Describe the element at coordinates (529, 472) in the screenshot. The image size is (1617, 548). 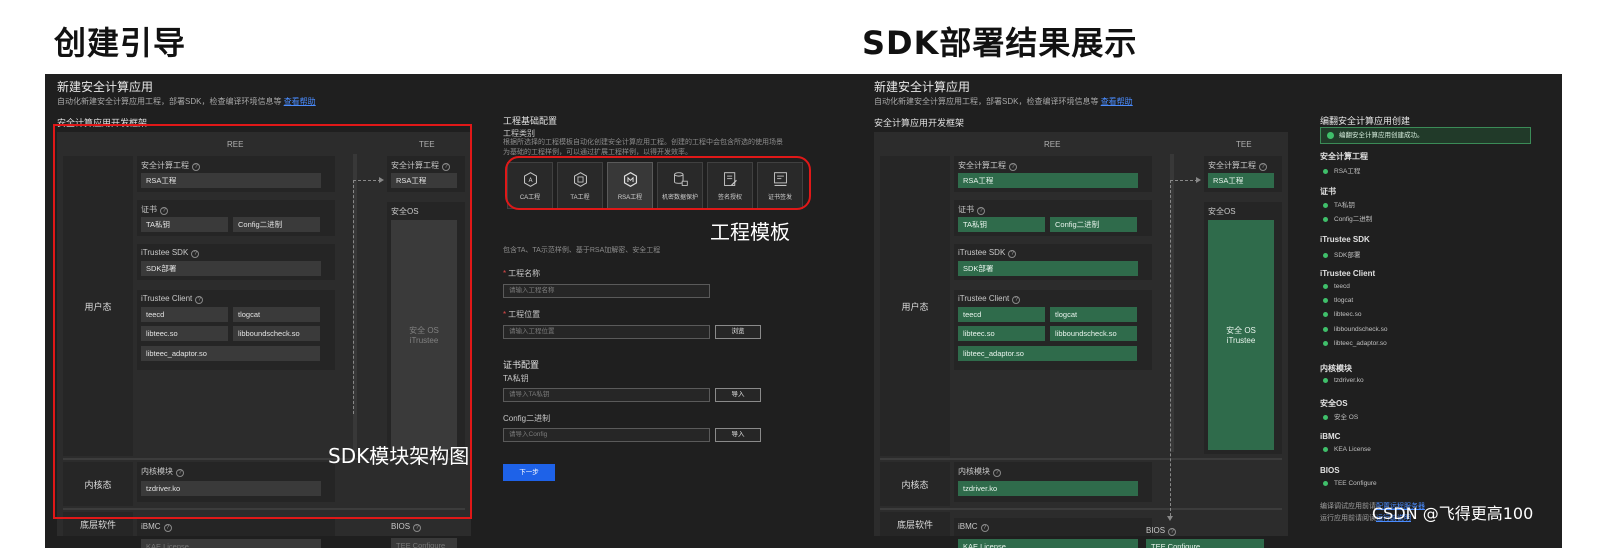
I see `next-button: 下一步` at that location.